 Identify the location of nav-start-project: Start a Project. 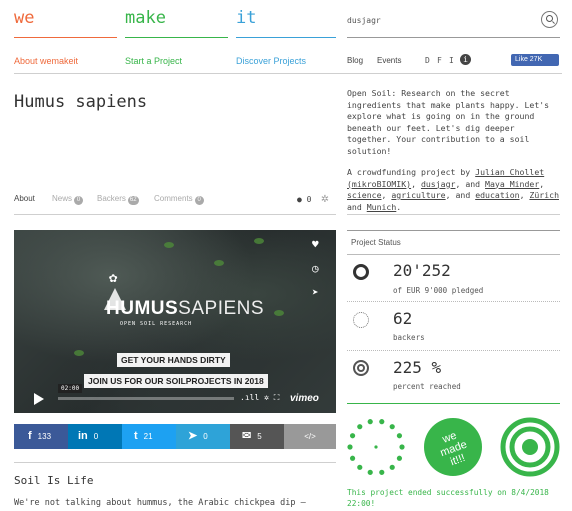
(153, 61).